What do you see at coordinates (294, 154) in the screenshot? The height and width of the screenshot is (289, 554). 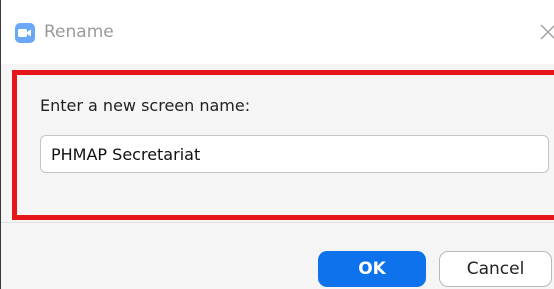 I see `screen-name-input` at bounding box center [294, 154].